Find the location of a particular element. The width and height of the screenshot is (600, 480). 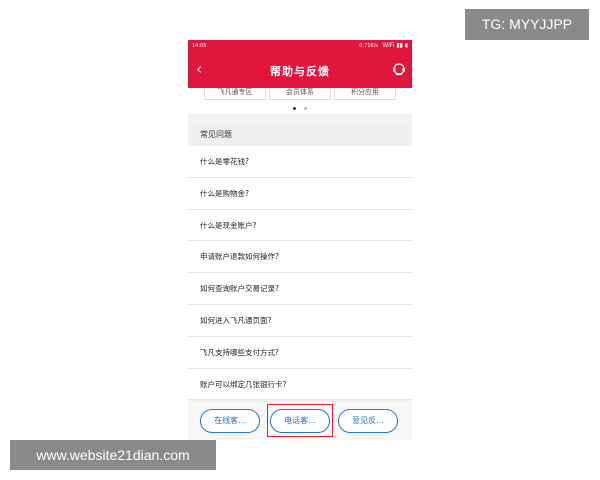

highlight-box is located at coordinates (300, 420).